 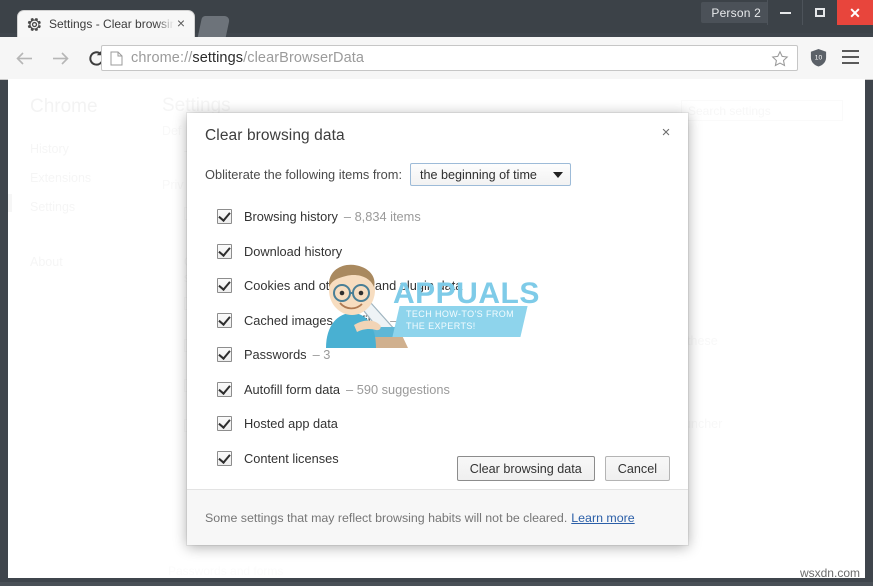 I want to click on checkbox-label: Download history, so click(x=293, y=251).